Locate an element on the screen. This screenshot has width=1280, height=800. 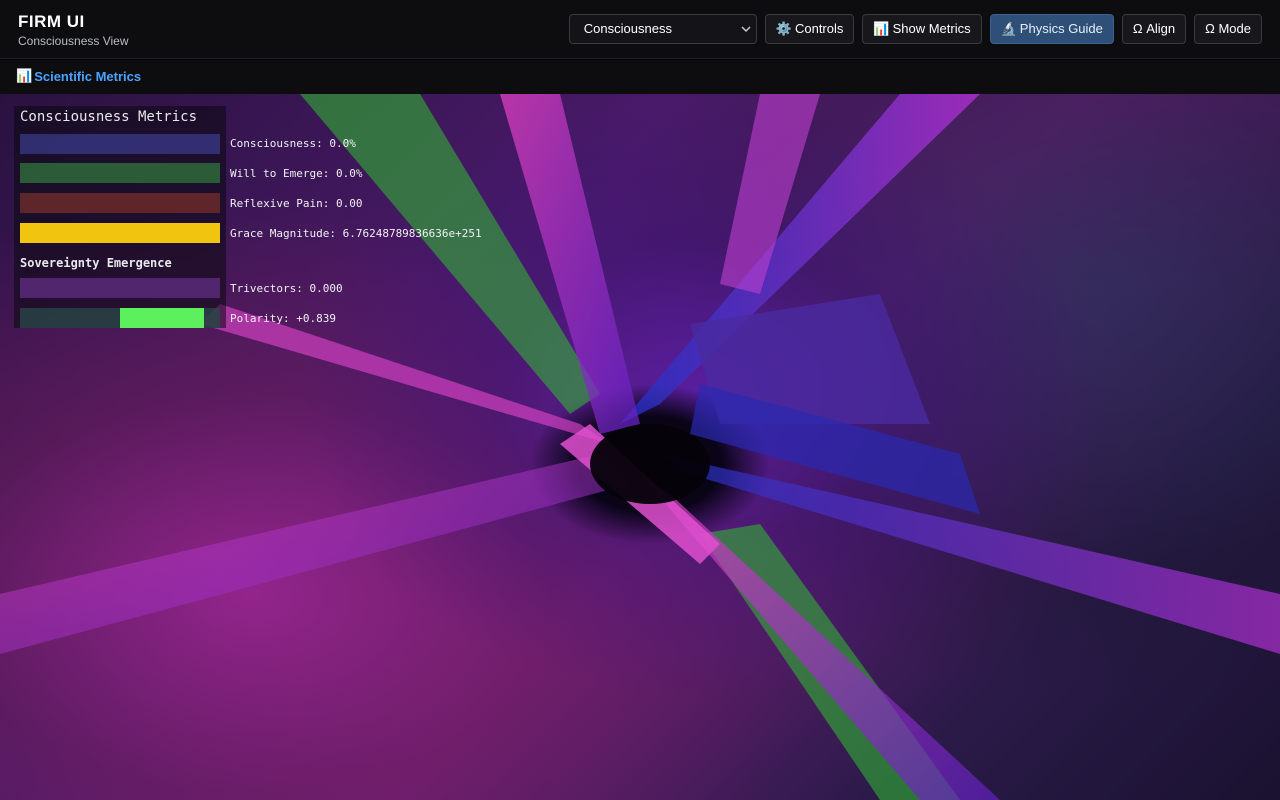
trivectors-bar is located at coordinates (120, 288).